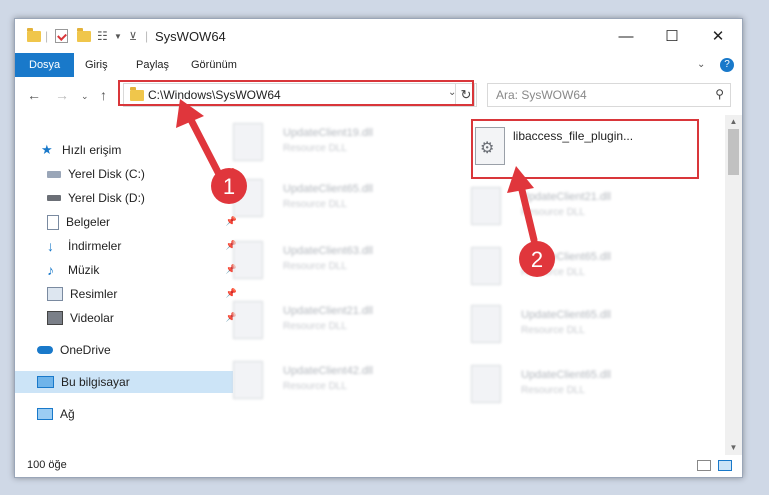 The width and height of the screenshot is (769, 495). Describe the element at coordinates (92, 150) in the screenshot. I see `sidebar-item-label: Hızlı erişim` at that location.